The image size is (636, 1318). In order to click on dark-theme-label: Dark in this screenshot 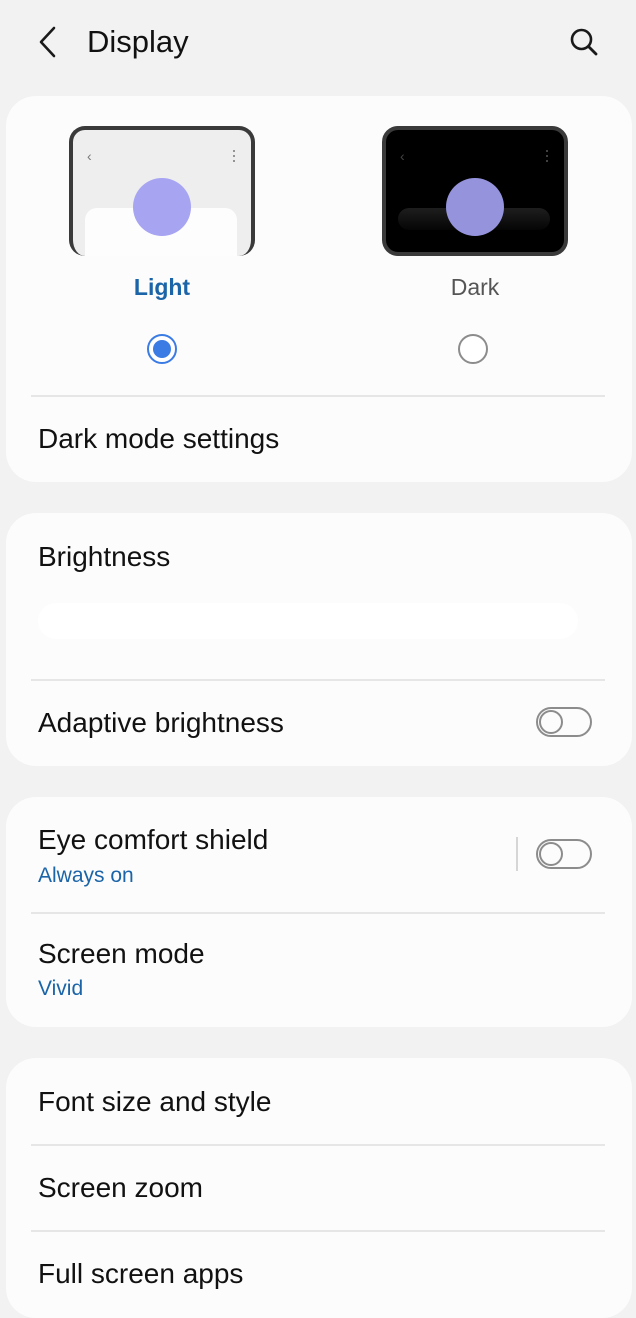, I will do `click(475, 287)`.